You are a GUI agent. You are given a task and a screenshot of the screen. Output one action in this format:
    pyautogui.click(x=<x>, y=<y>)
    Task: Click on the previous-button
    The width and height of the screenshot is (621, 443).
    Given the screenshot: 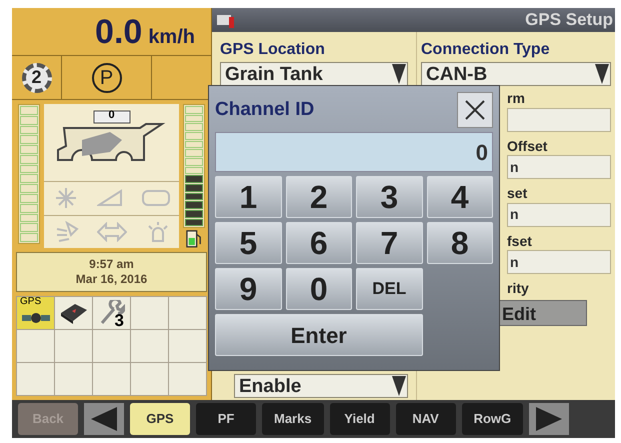 What is the action you would take?
    pyautogui.click(x=104, y=419)
    